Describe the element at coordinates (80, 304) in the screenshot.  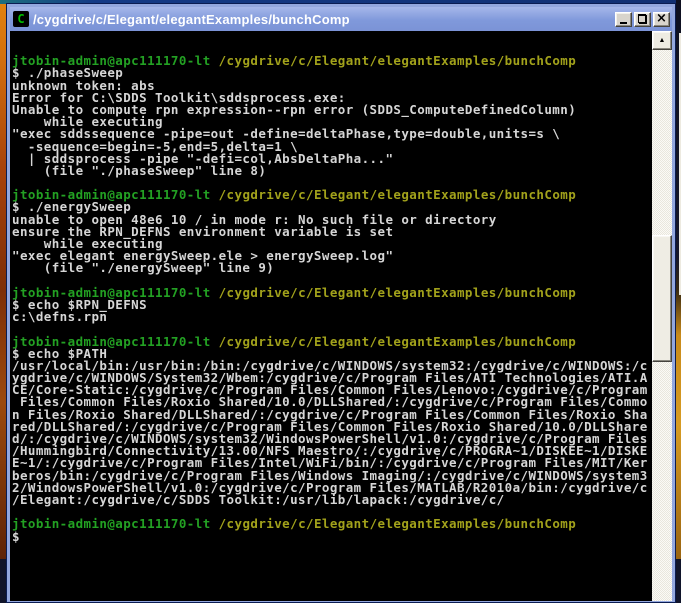
I see `terminal-line: $ echo $RPN_DEFNS` at that location.